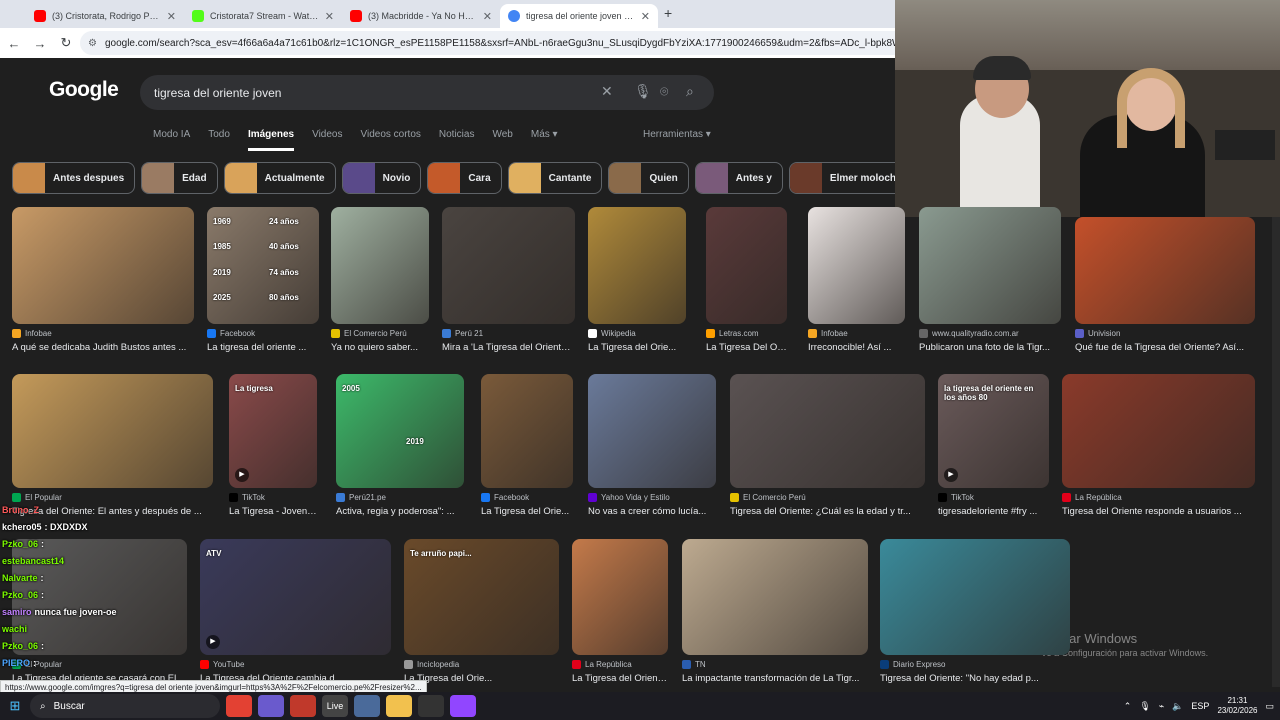  What do you see at coordinates (1177, 706) in the screenshot?
I see `speaker-icon: 🔈` at bounding box center [1177, 706].